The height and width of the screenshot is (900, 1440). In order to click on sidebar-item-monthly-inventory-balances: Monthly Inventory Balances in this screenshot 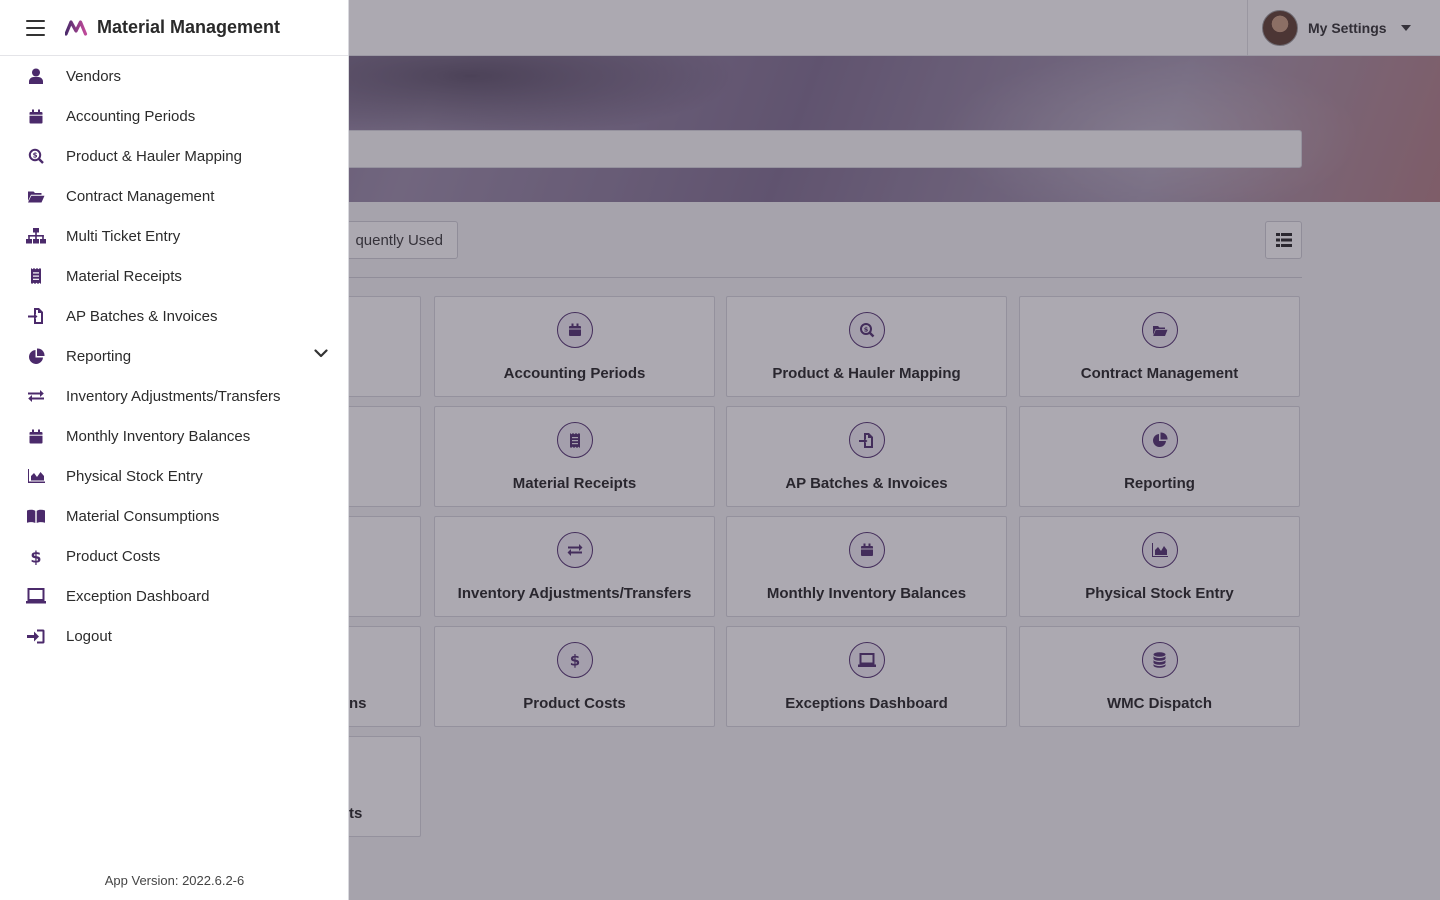, I will do `click(174, 436)`.